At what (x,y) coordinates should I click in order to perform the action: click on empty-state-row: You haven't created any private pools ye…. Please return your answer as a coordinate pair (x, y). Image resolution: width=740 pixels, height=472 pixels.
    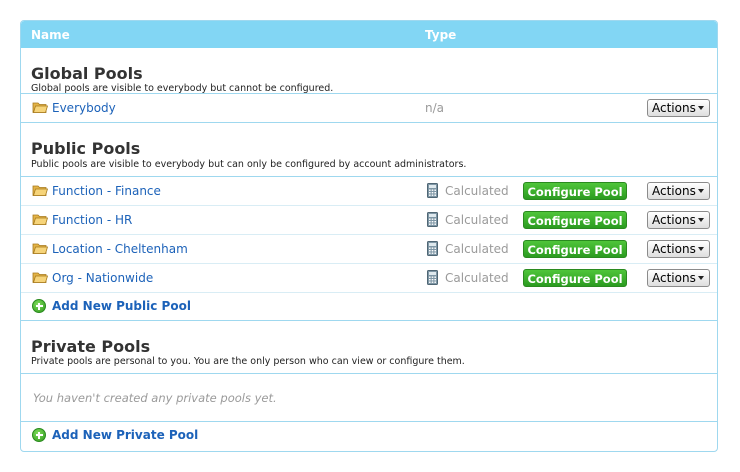
    Looking at the image, I should click on (369, 398).